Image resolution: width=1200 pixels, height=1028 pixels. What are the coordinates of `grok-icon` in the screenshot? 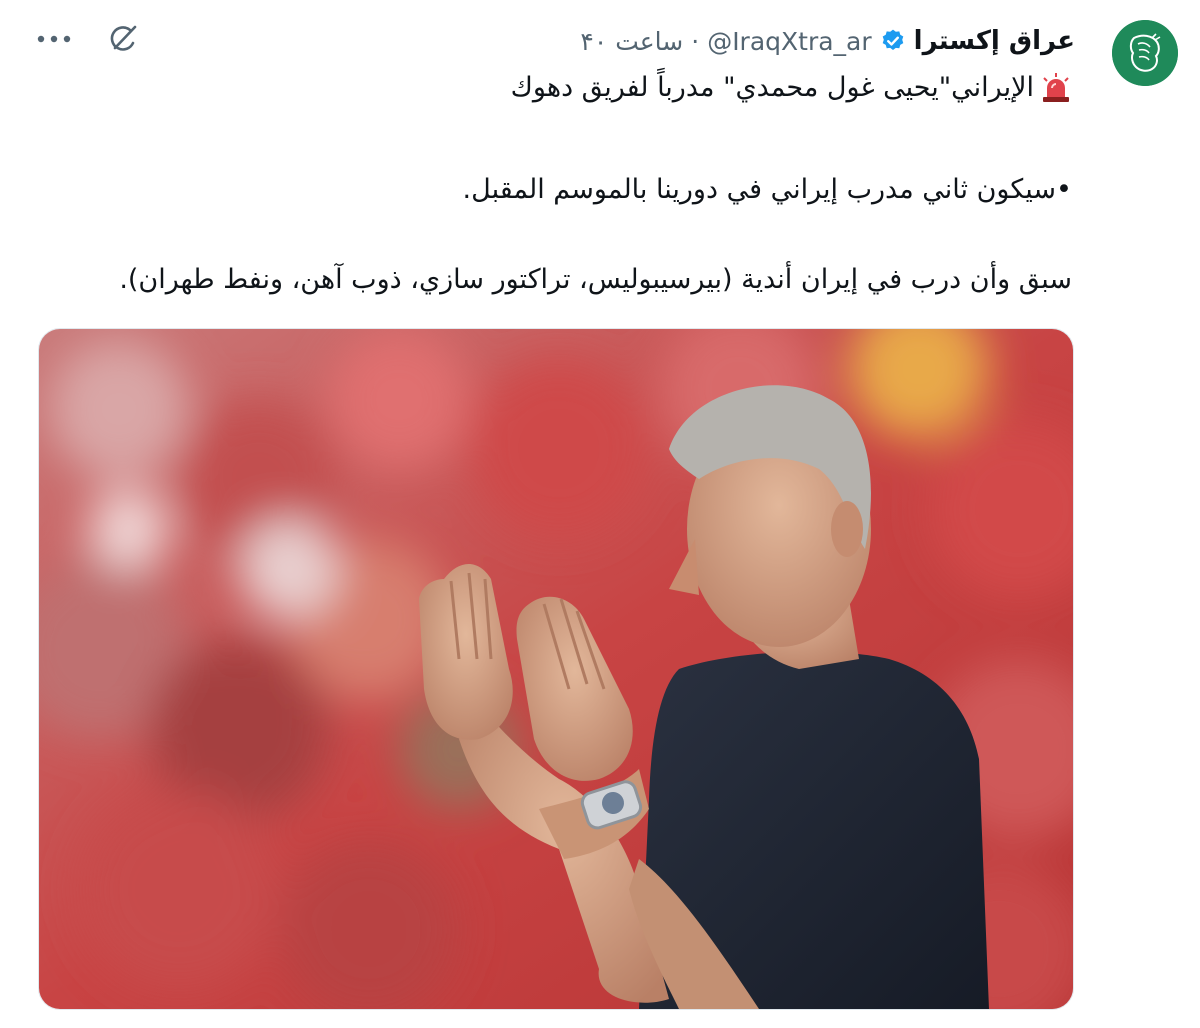 It's located at (123, 39).